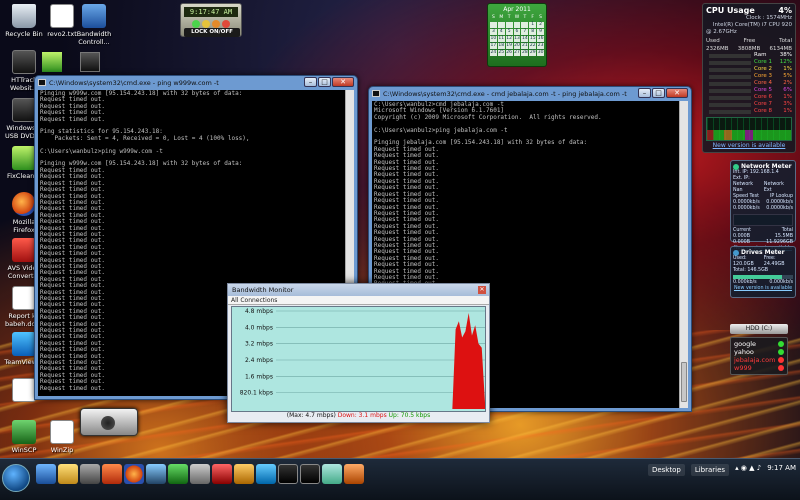  Describe the element at coordinates (533, 25) in the screenshot. I see `calendar-day: 1` at that location.